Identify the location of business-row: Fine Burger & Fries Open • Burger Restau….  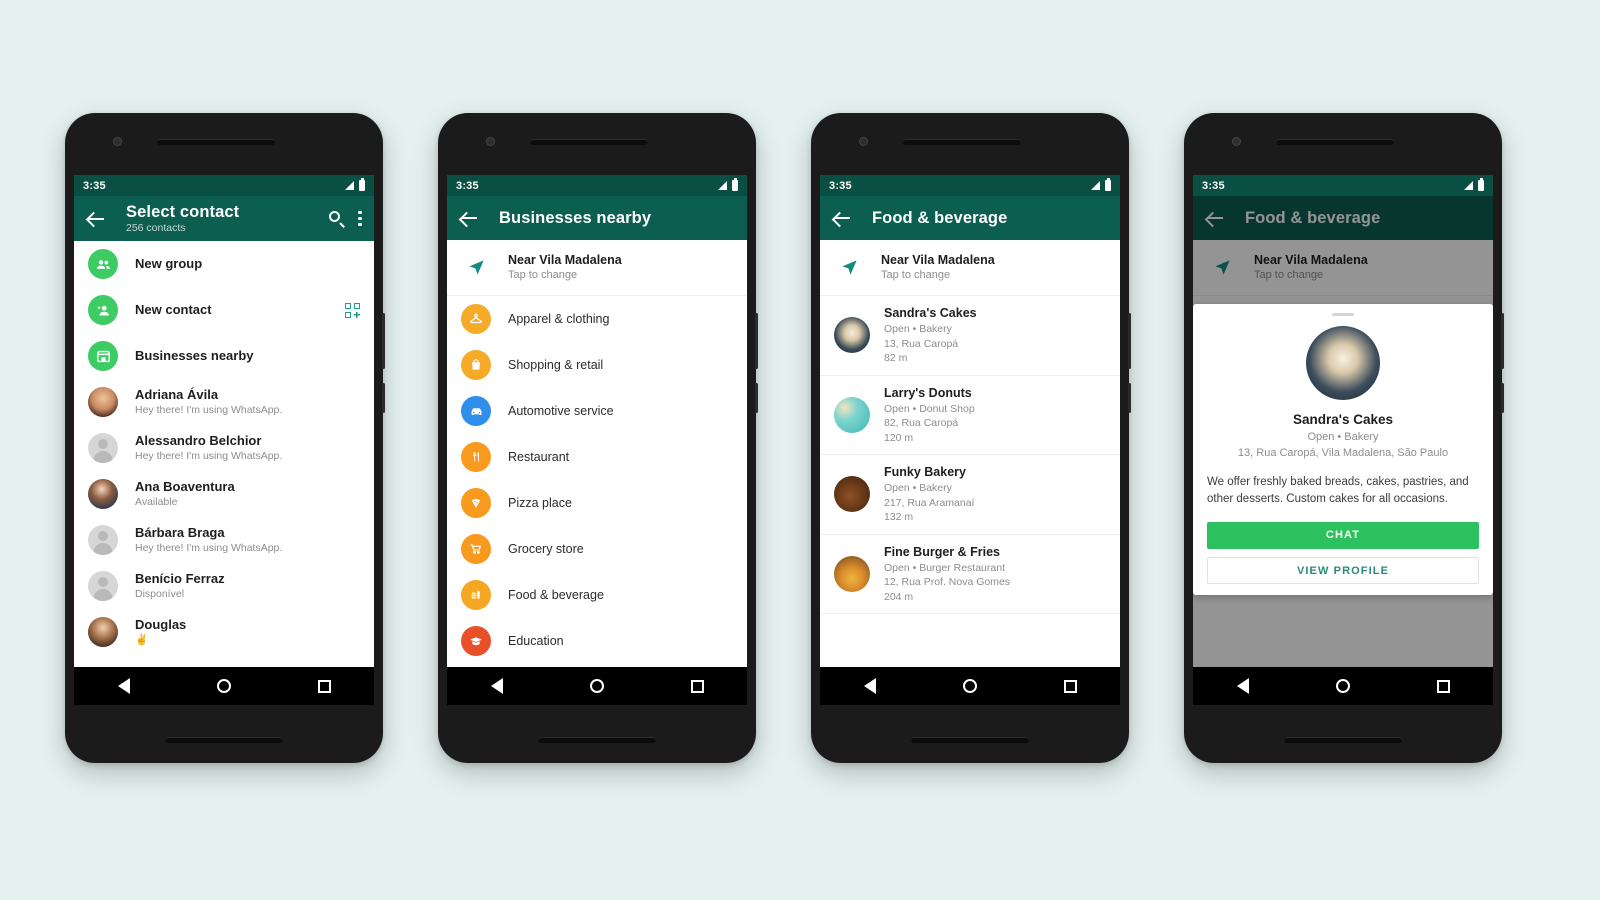
(970, 574).